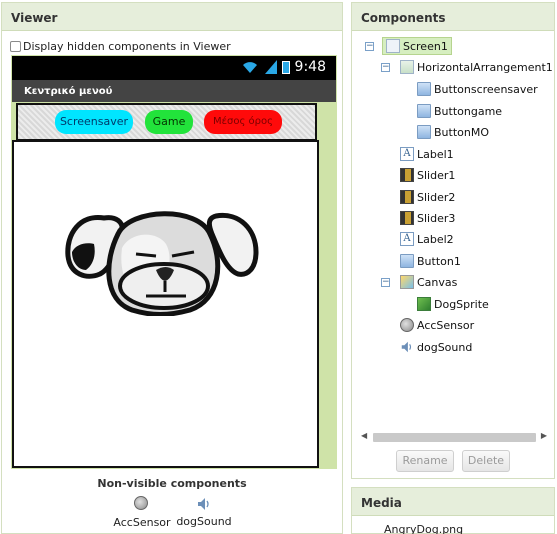 The height and width of the screenshot is (534, 557). I want to click on media-item: AngryDog.png, so click(423, 528).